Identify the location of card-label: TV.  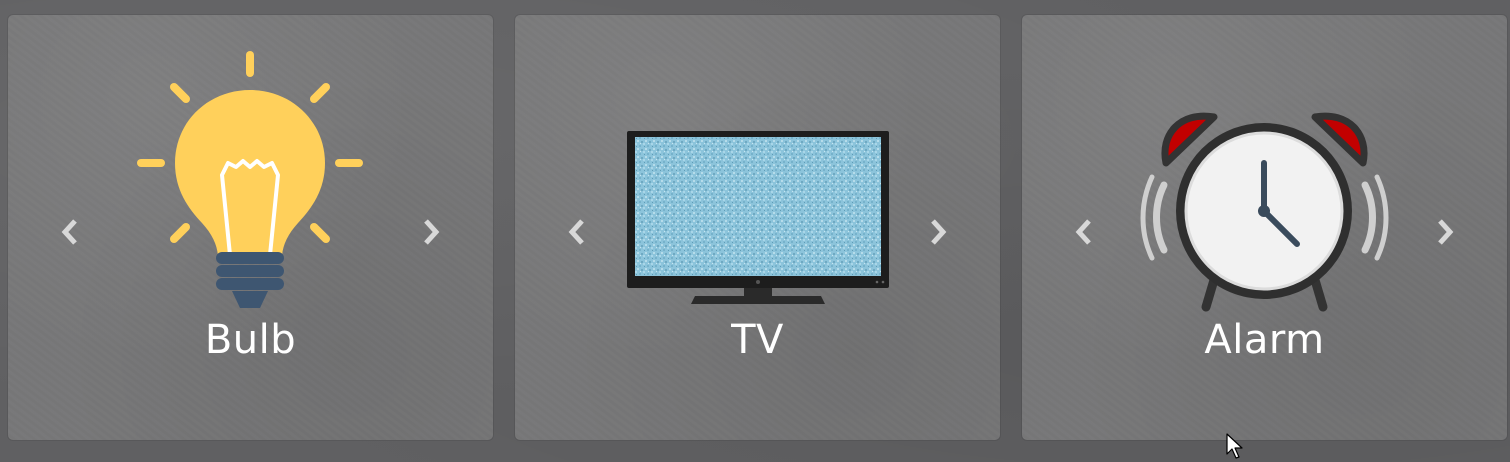
(757, 340).